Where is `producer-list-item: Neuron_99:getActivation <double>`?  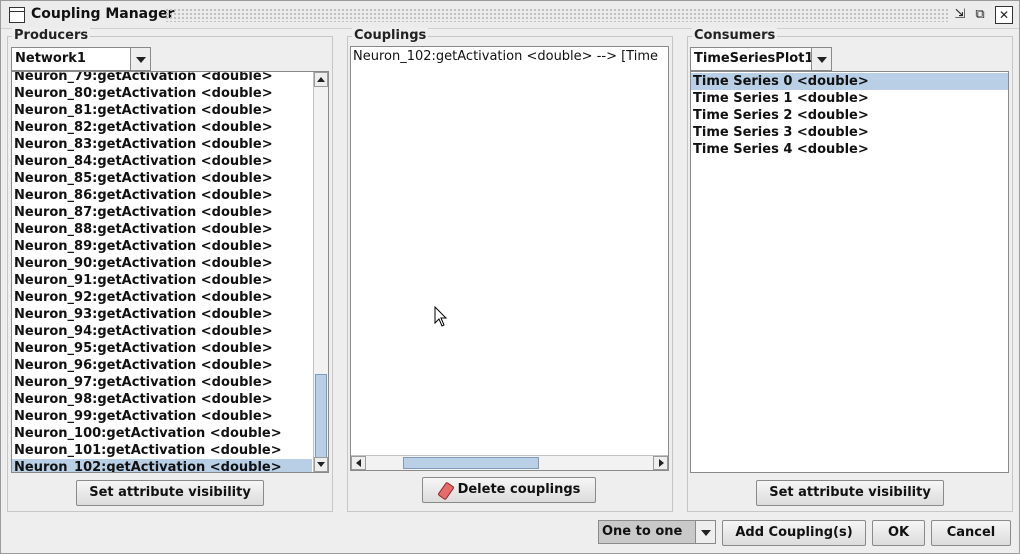 producer-list-item: Neuron_99:getActivation <double> is located at coordinates (162, 416).